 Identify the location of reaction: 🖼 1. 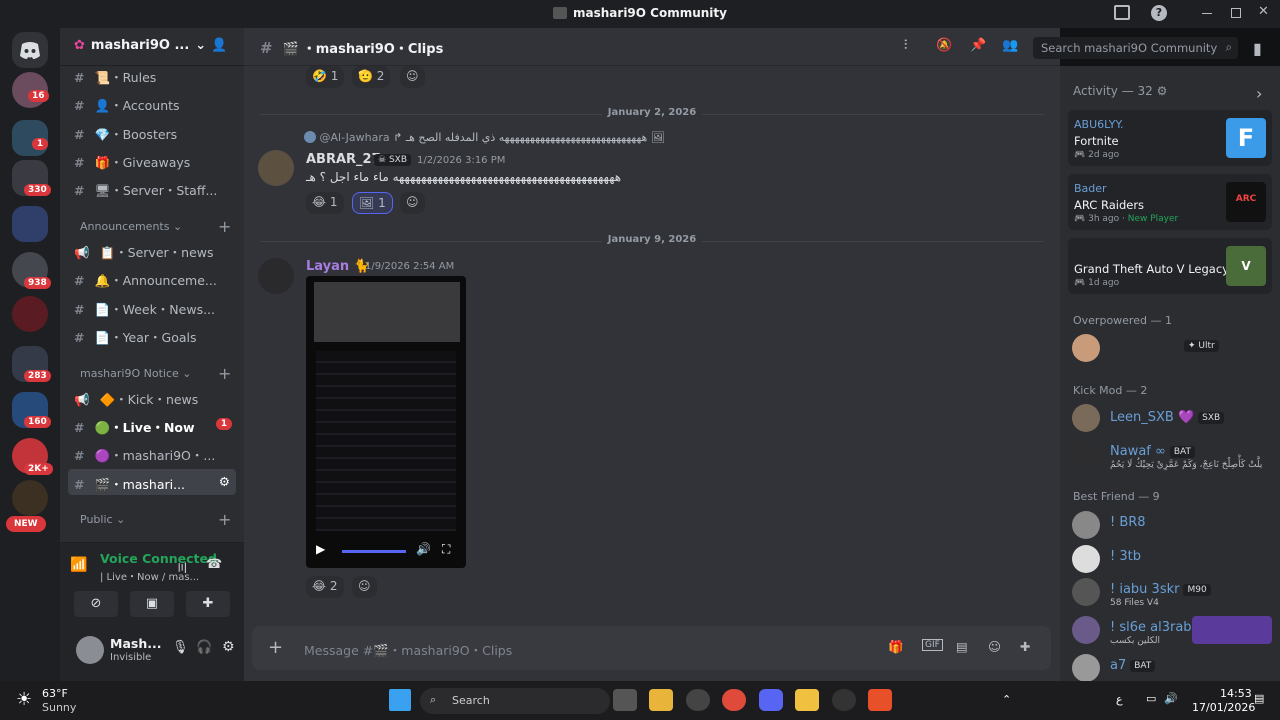
(372, 203).